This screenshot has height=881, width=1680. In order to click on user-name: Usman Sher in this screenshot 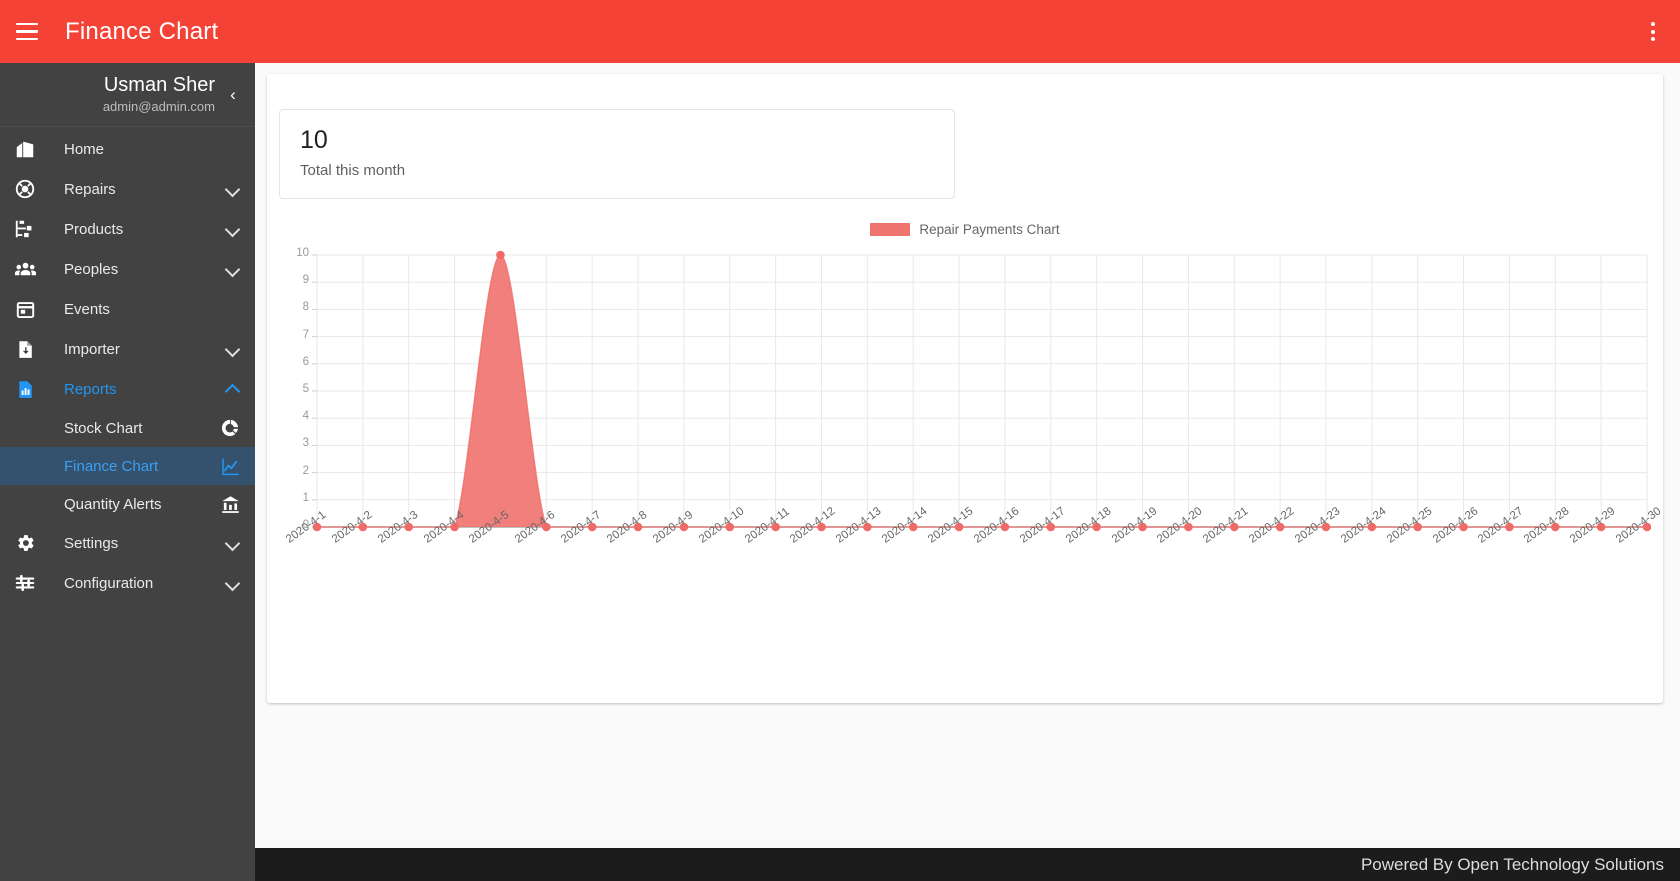, I will do `click(159, 85)`.